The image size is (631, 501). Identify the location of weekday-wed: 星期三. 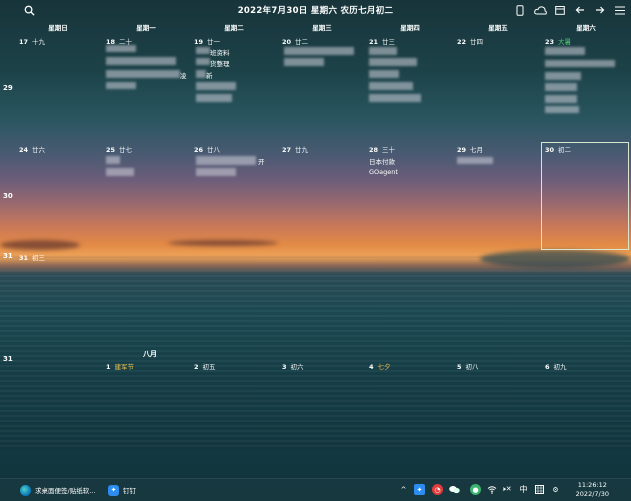
(322, 28).